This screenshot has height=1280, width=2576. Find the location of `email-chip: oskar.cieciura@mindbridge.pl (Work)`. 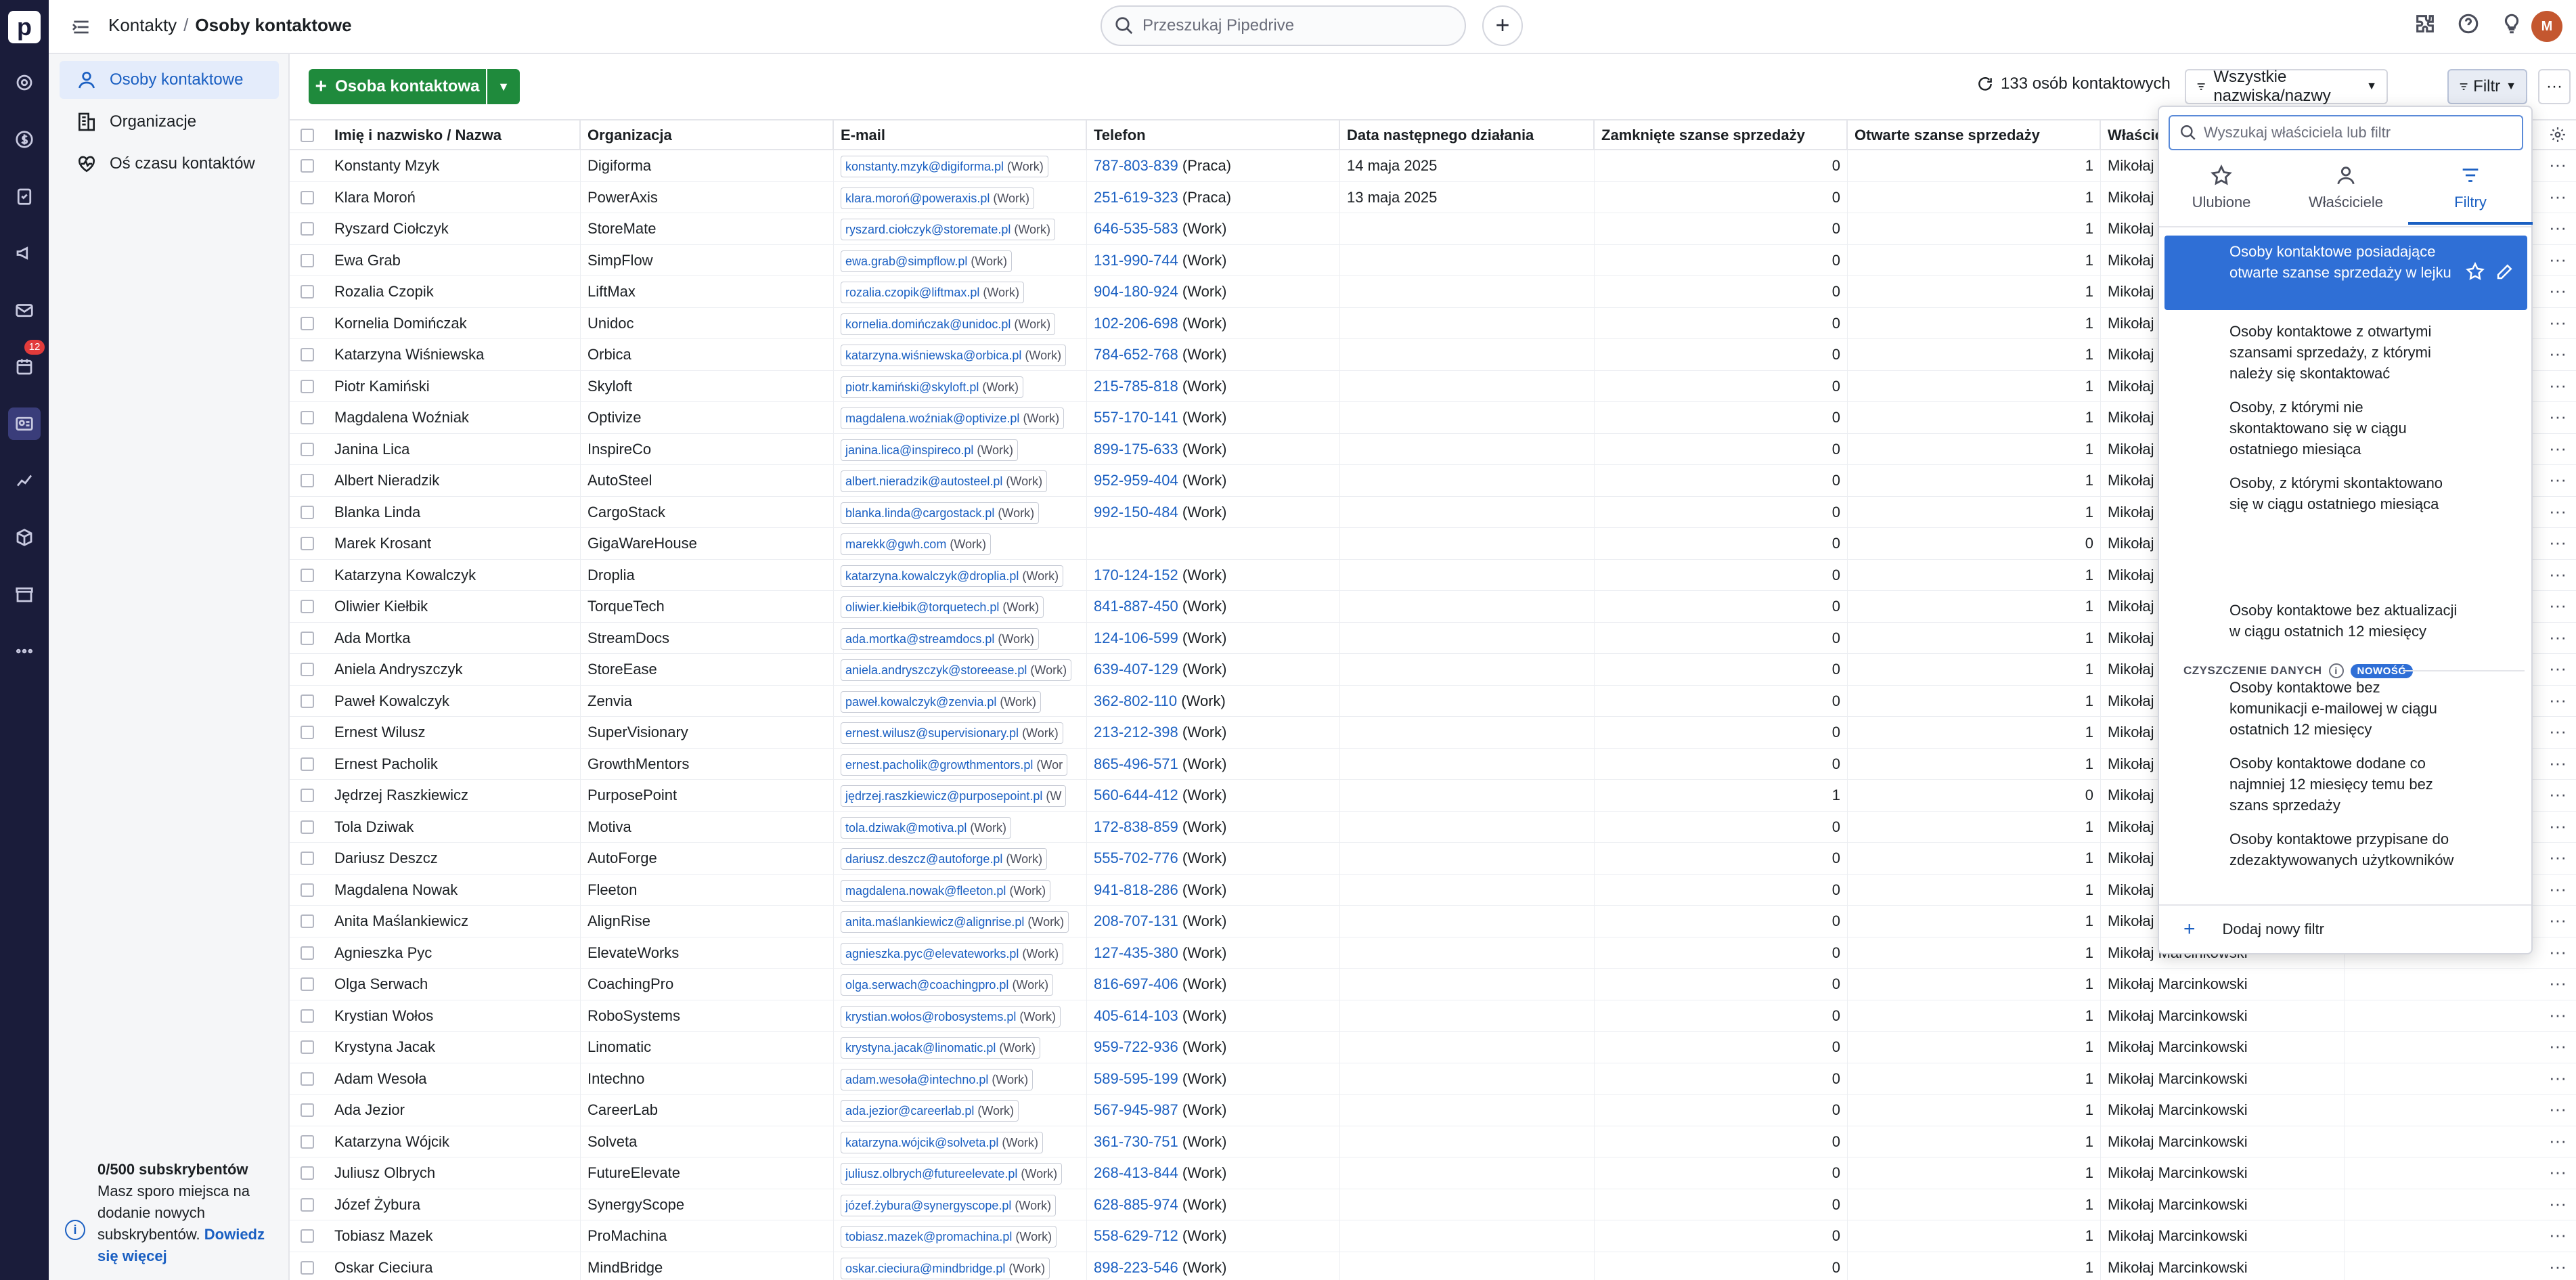

email-chip: oskar.cieciura@mindbridge.pl (Work) is located at coordinates (945, 1268).